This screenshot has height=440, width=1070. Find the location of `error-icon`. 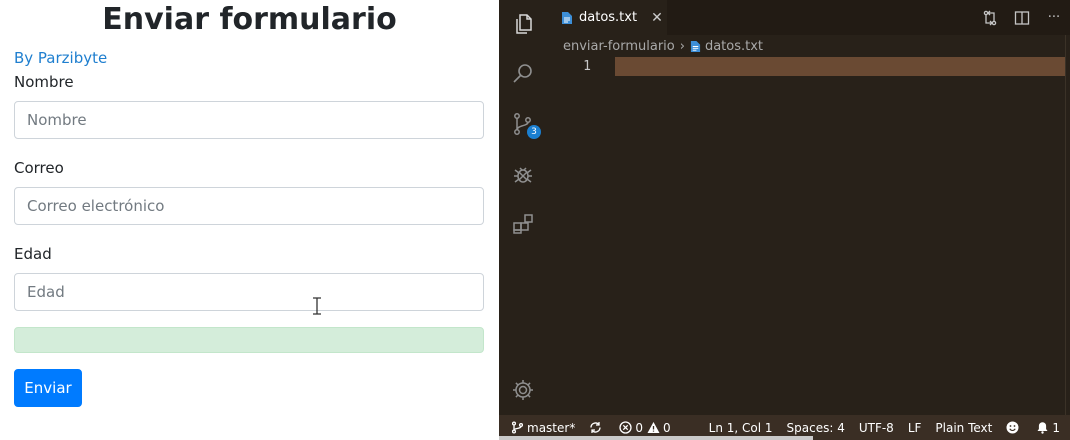

error-icon is located at coordinates (625, 427).